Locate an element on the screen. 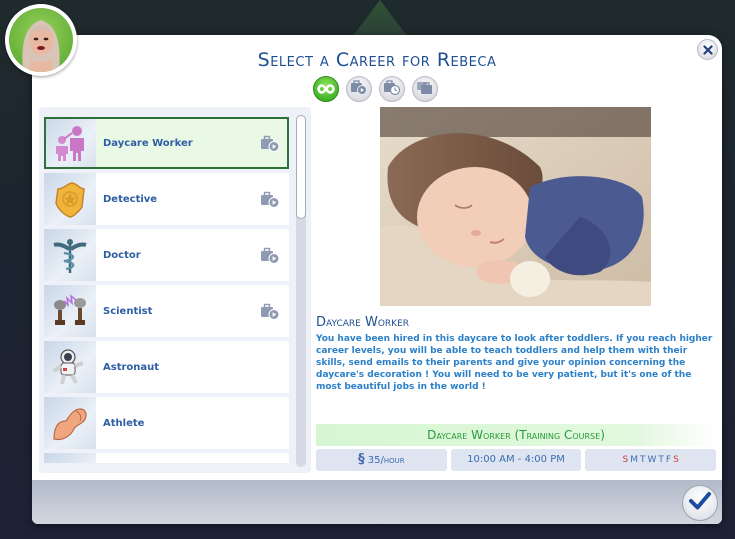 This screenshot has height=539, width=735. daycare-icon is located at coordinates (70, 143).